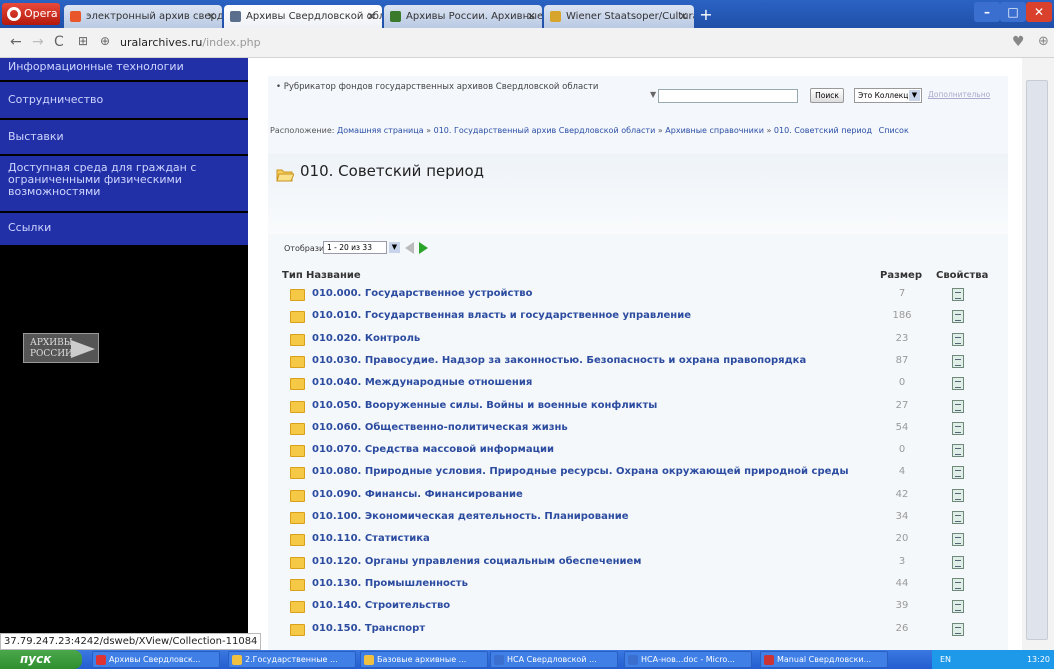 Image resolution: width=1054 pixels, height=669 pixels. I want to click on reload-icon: C, so click(59, 42).